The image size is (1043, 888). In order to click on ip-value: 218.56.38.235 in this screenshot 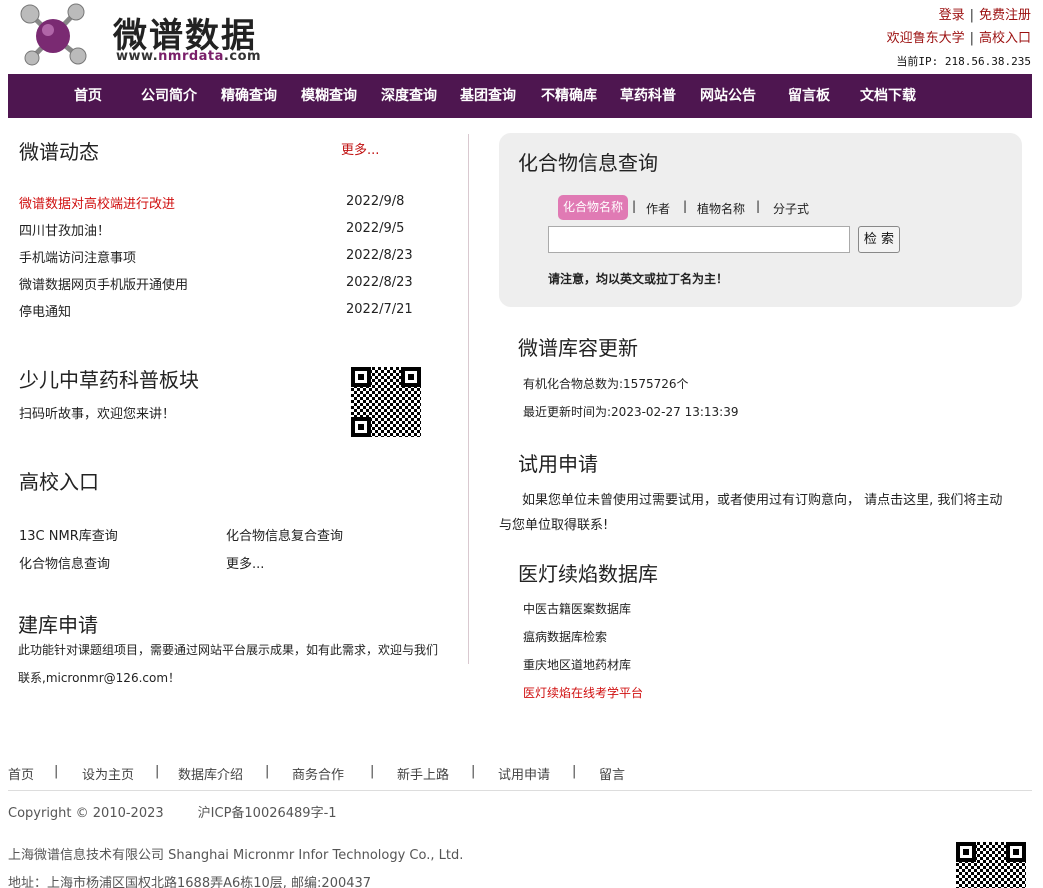, I will do `click(987, 61)`.